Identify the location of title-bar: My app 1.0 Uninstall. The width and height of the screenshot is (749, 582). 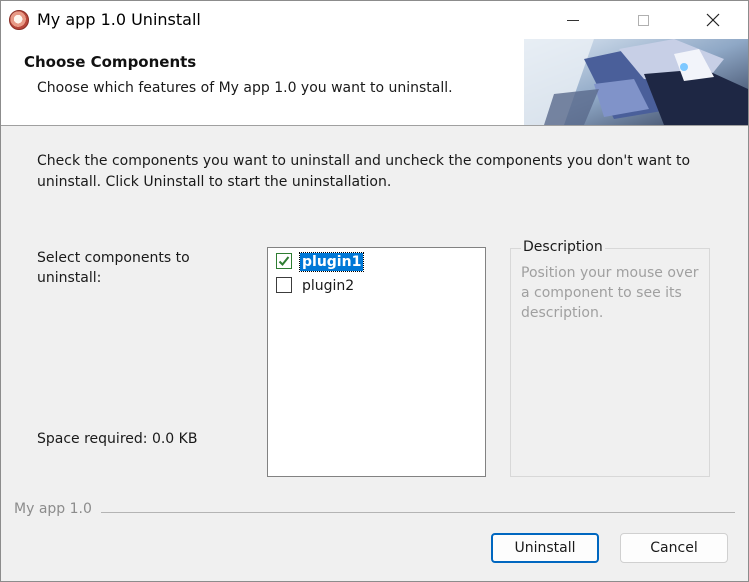
(374, 20).